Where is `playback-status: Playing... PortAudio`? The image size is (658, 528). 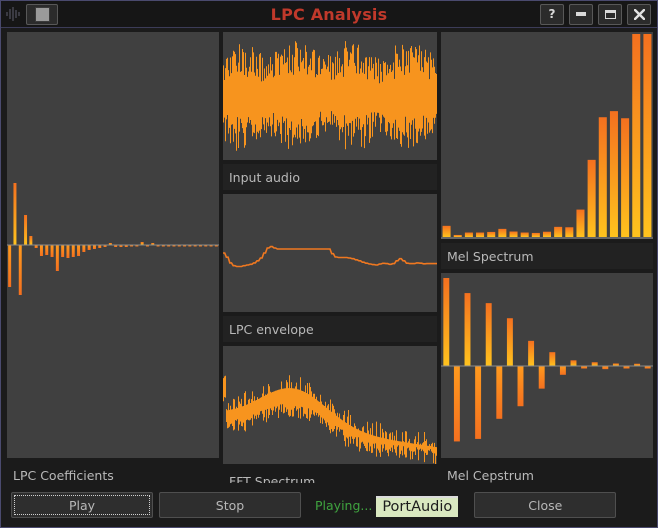 playback-status: Playing... PortAudio is located at coordinates (387, 506).